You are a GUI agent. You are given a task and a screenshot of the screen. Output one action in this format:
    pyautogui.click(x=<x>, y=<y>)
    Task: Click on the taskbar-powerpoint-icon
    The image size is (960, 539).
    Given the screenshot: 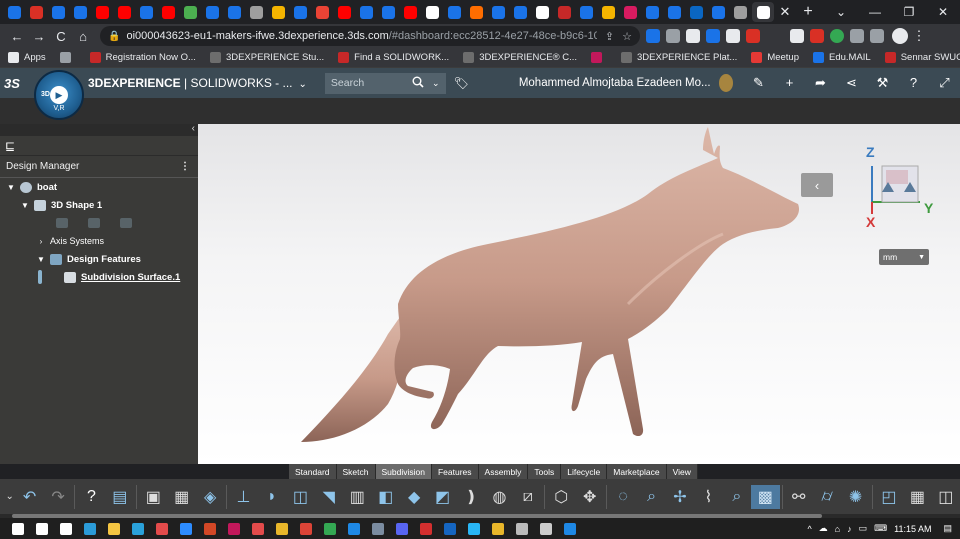 What is the action you would take?
    pyautogui.click(x=210, y=529)
    